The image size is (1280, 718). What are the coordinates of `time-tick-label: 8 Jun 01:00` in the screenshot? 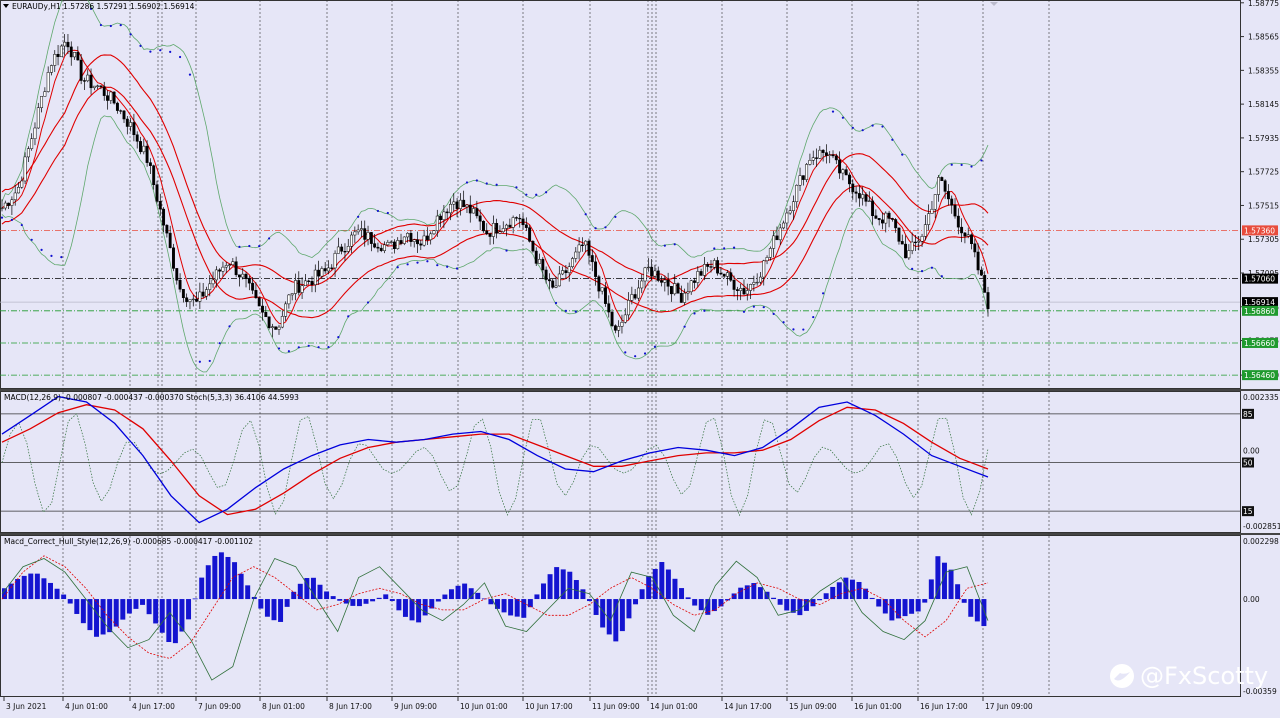 It's located at (283, 706).